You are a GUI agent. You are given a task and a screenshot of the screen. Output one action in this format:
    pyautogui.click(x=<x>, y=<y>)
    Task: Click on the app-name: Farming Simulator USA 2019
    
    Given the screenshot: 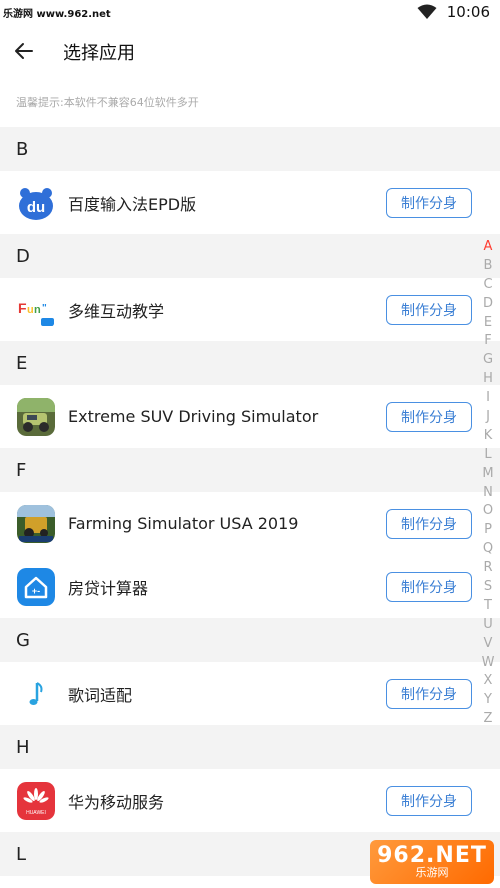 What is the action you would take?
    pyautogui.click(x=183, y=523)
    